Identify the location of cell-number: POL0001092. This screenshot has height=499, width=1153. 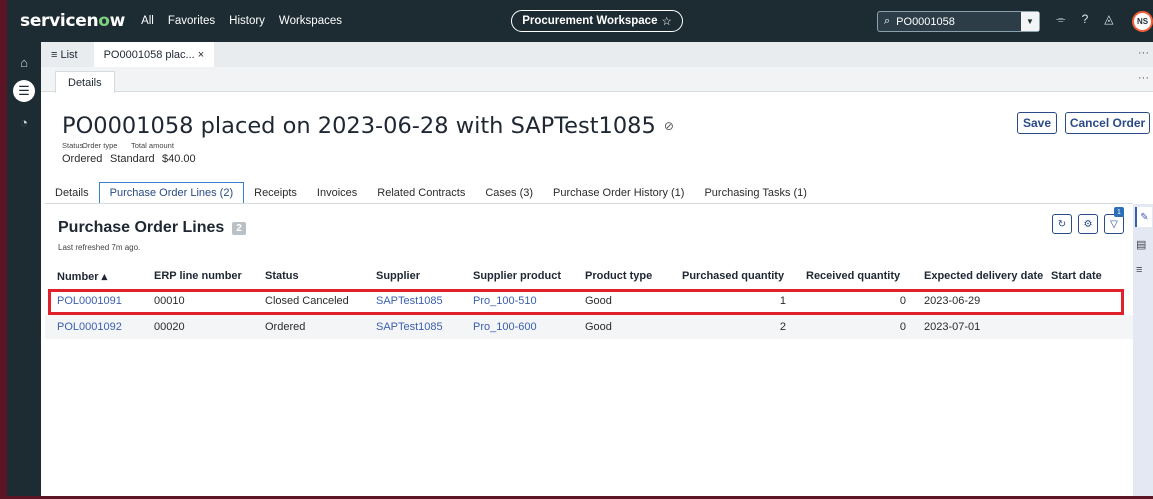
(89, 327).